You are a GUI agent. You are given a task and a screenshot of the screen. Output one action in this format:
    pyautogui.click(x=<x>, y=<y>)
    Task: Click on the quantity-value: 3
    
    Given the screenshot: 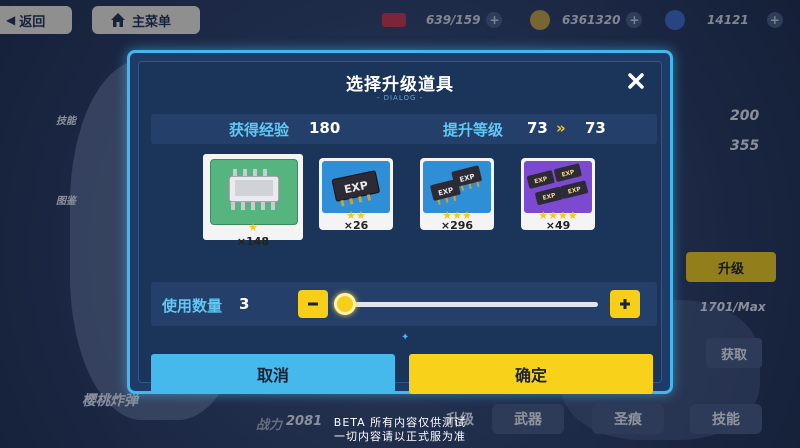 What is the action you would take?
    pyautogui.click(x=244, y=304)
    